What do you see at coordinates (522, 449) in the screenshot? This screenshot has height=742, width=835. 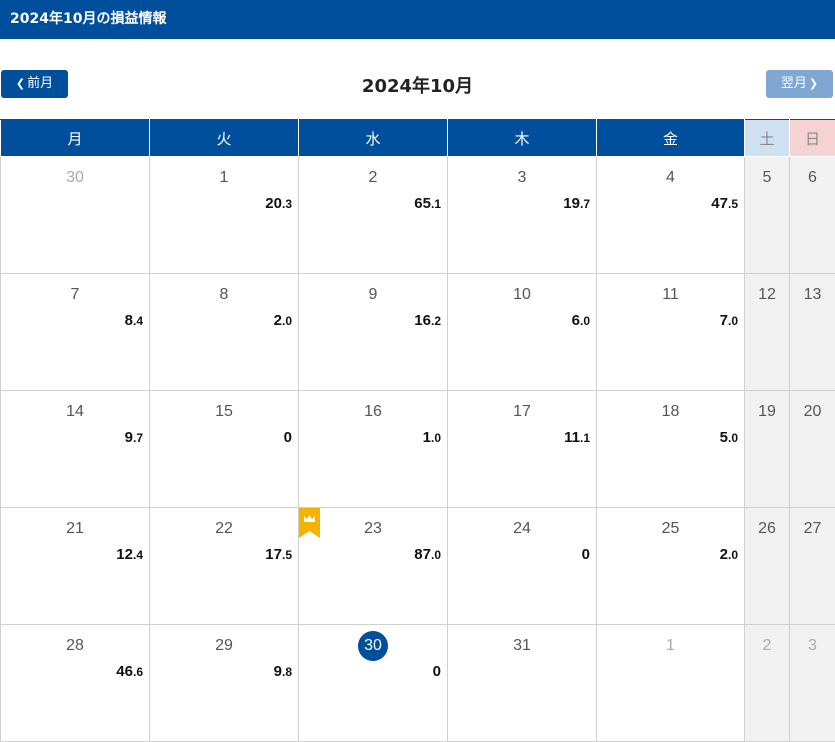 I see `calendar-day-cell: 17 11.1` at bounding box center [522, 449].